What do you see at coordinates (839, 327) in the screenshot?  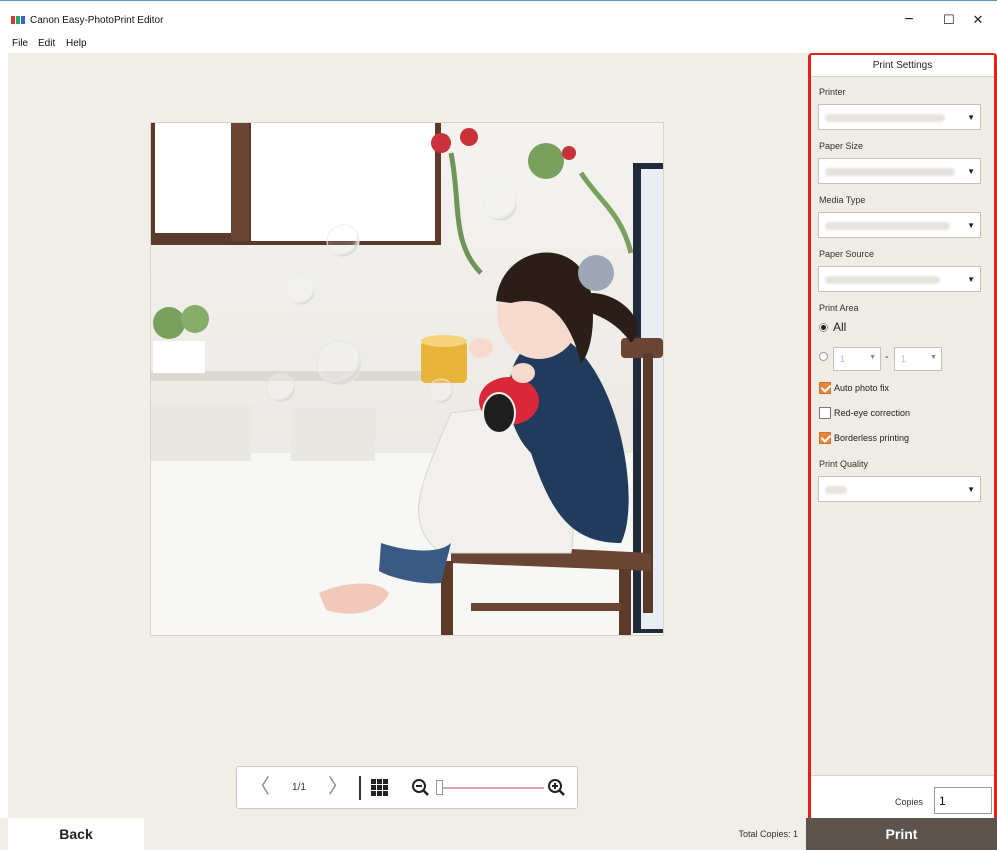 I see `print-area-all-label: All` at bounding box center [839, 327].